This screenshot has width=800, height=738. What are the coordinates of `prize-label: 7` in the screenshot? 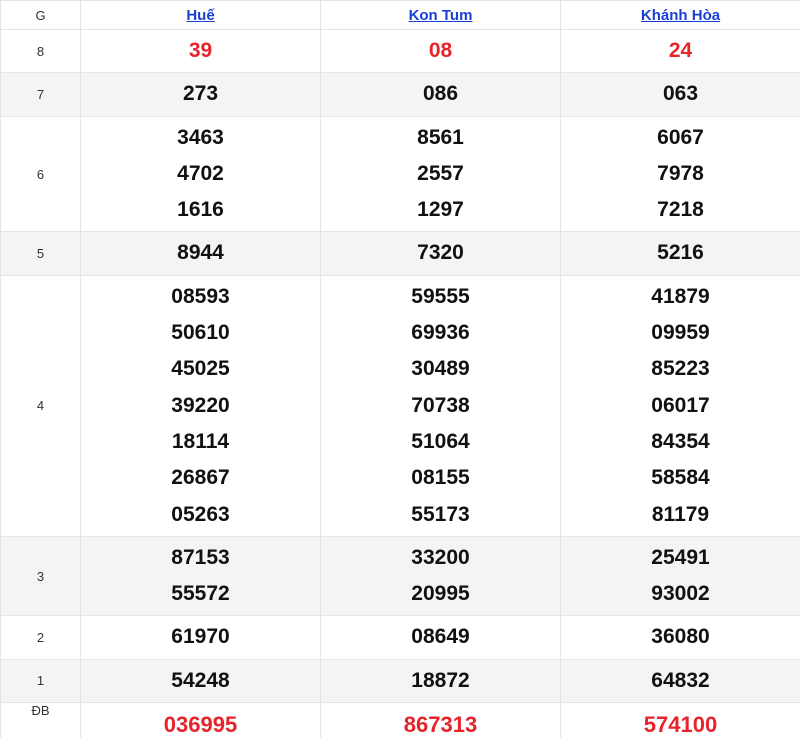 It's located at (40, 94).